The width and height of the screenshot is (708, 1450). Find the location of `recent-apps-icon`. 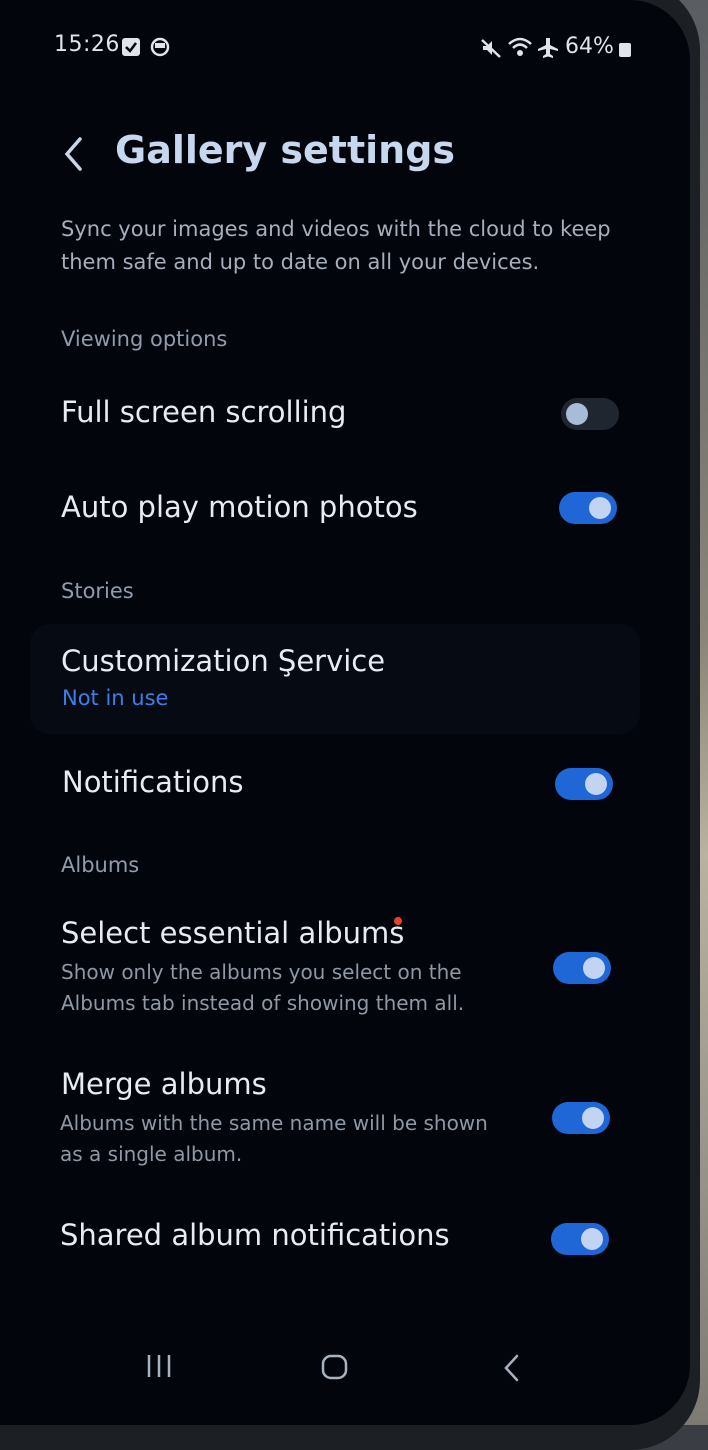

recent-apps-icon is located at coordinates (160, 1366).